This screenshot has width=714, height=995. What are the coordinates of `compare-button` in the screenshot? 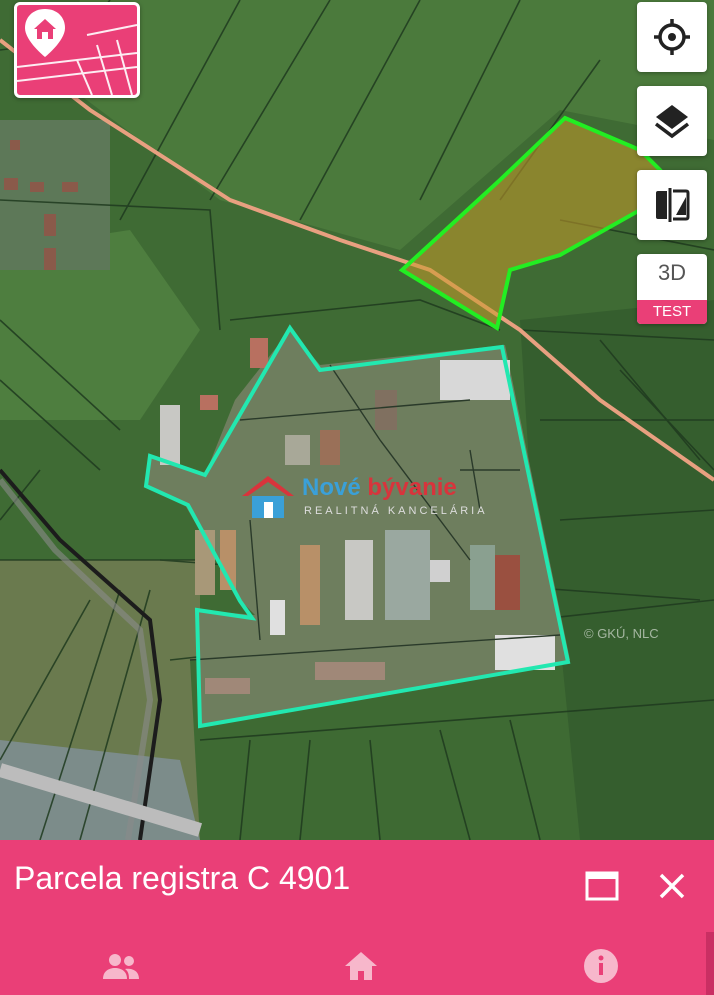 It's located at (672, 205).